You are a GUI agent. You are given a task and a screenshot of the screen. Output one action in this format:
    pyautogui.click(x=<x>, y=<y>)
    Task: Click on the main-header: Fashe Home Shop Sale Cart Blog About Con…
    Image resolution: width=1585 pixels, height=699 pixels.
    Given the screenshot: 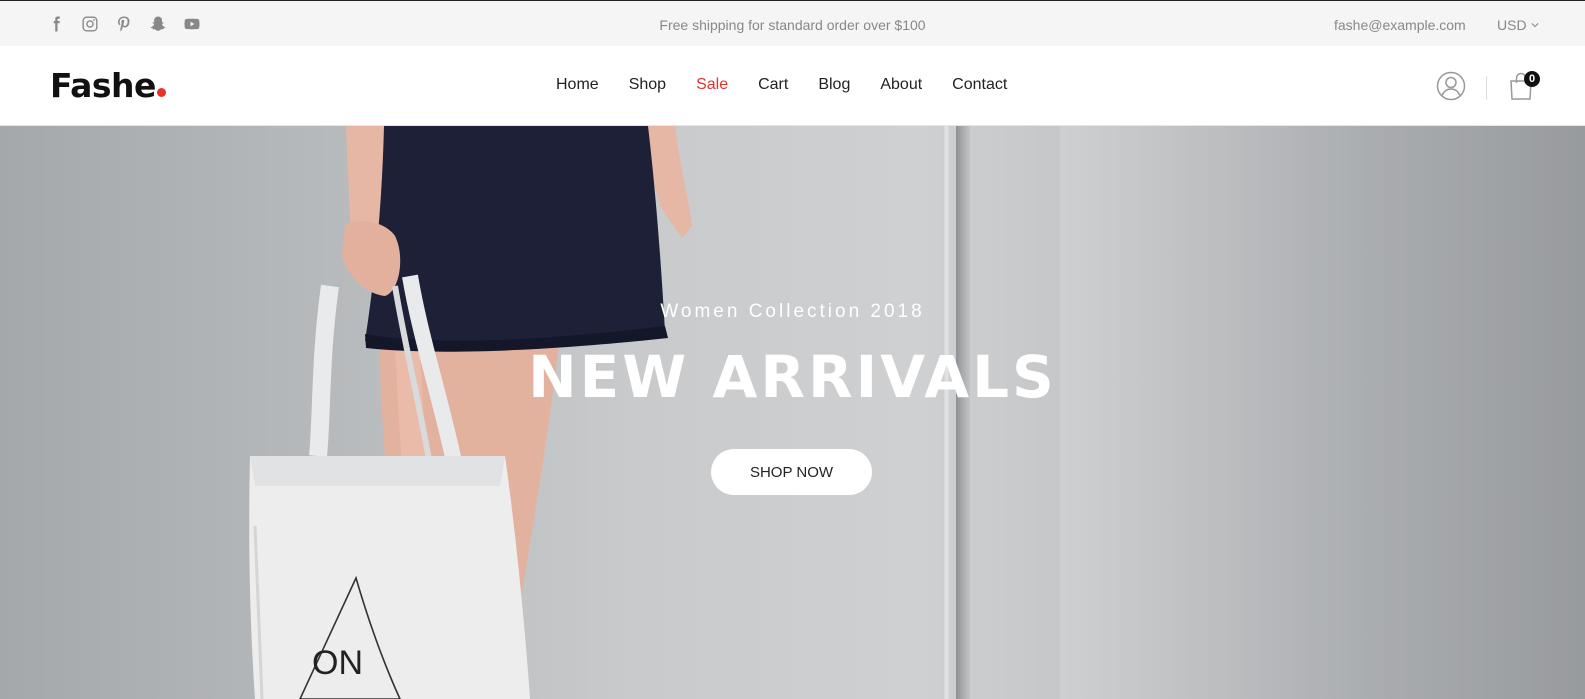 What is the action you would take?
    pyautogui.click(x=792, y=86)
    